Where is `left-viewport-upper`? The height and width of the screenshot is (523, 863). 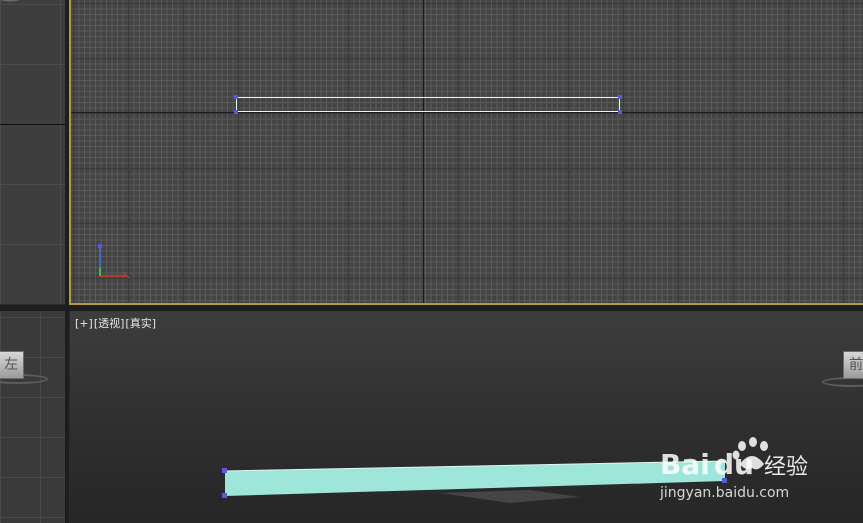
left-viewport-upper is located at coordinates (32, 152).